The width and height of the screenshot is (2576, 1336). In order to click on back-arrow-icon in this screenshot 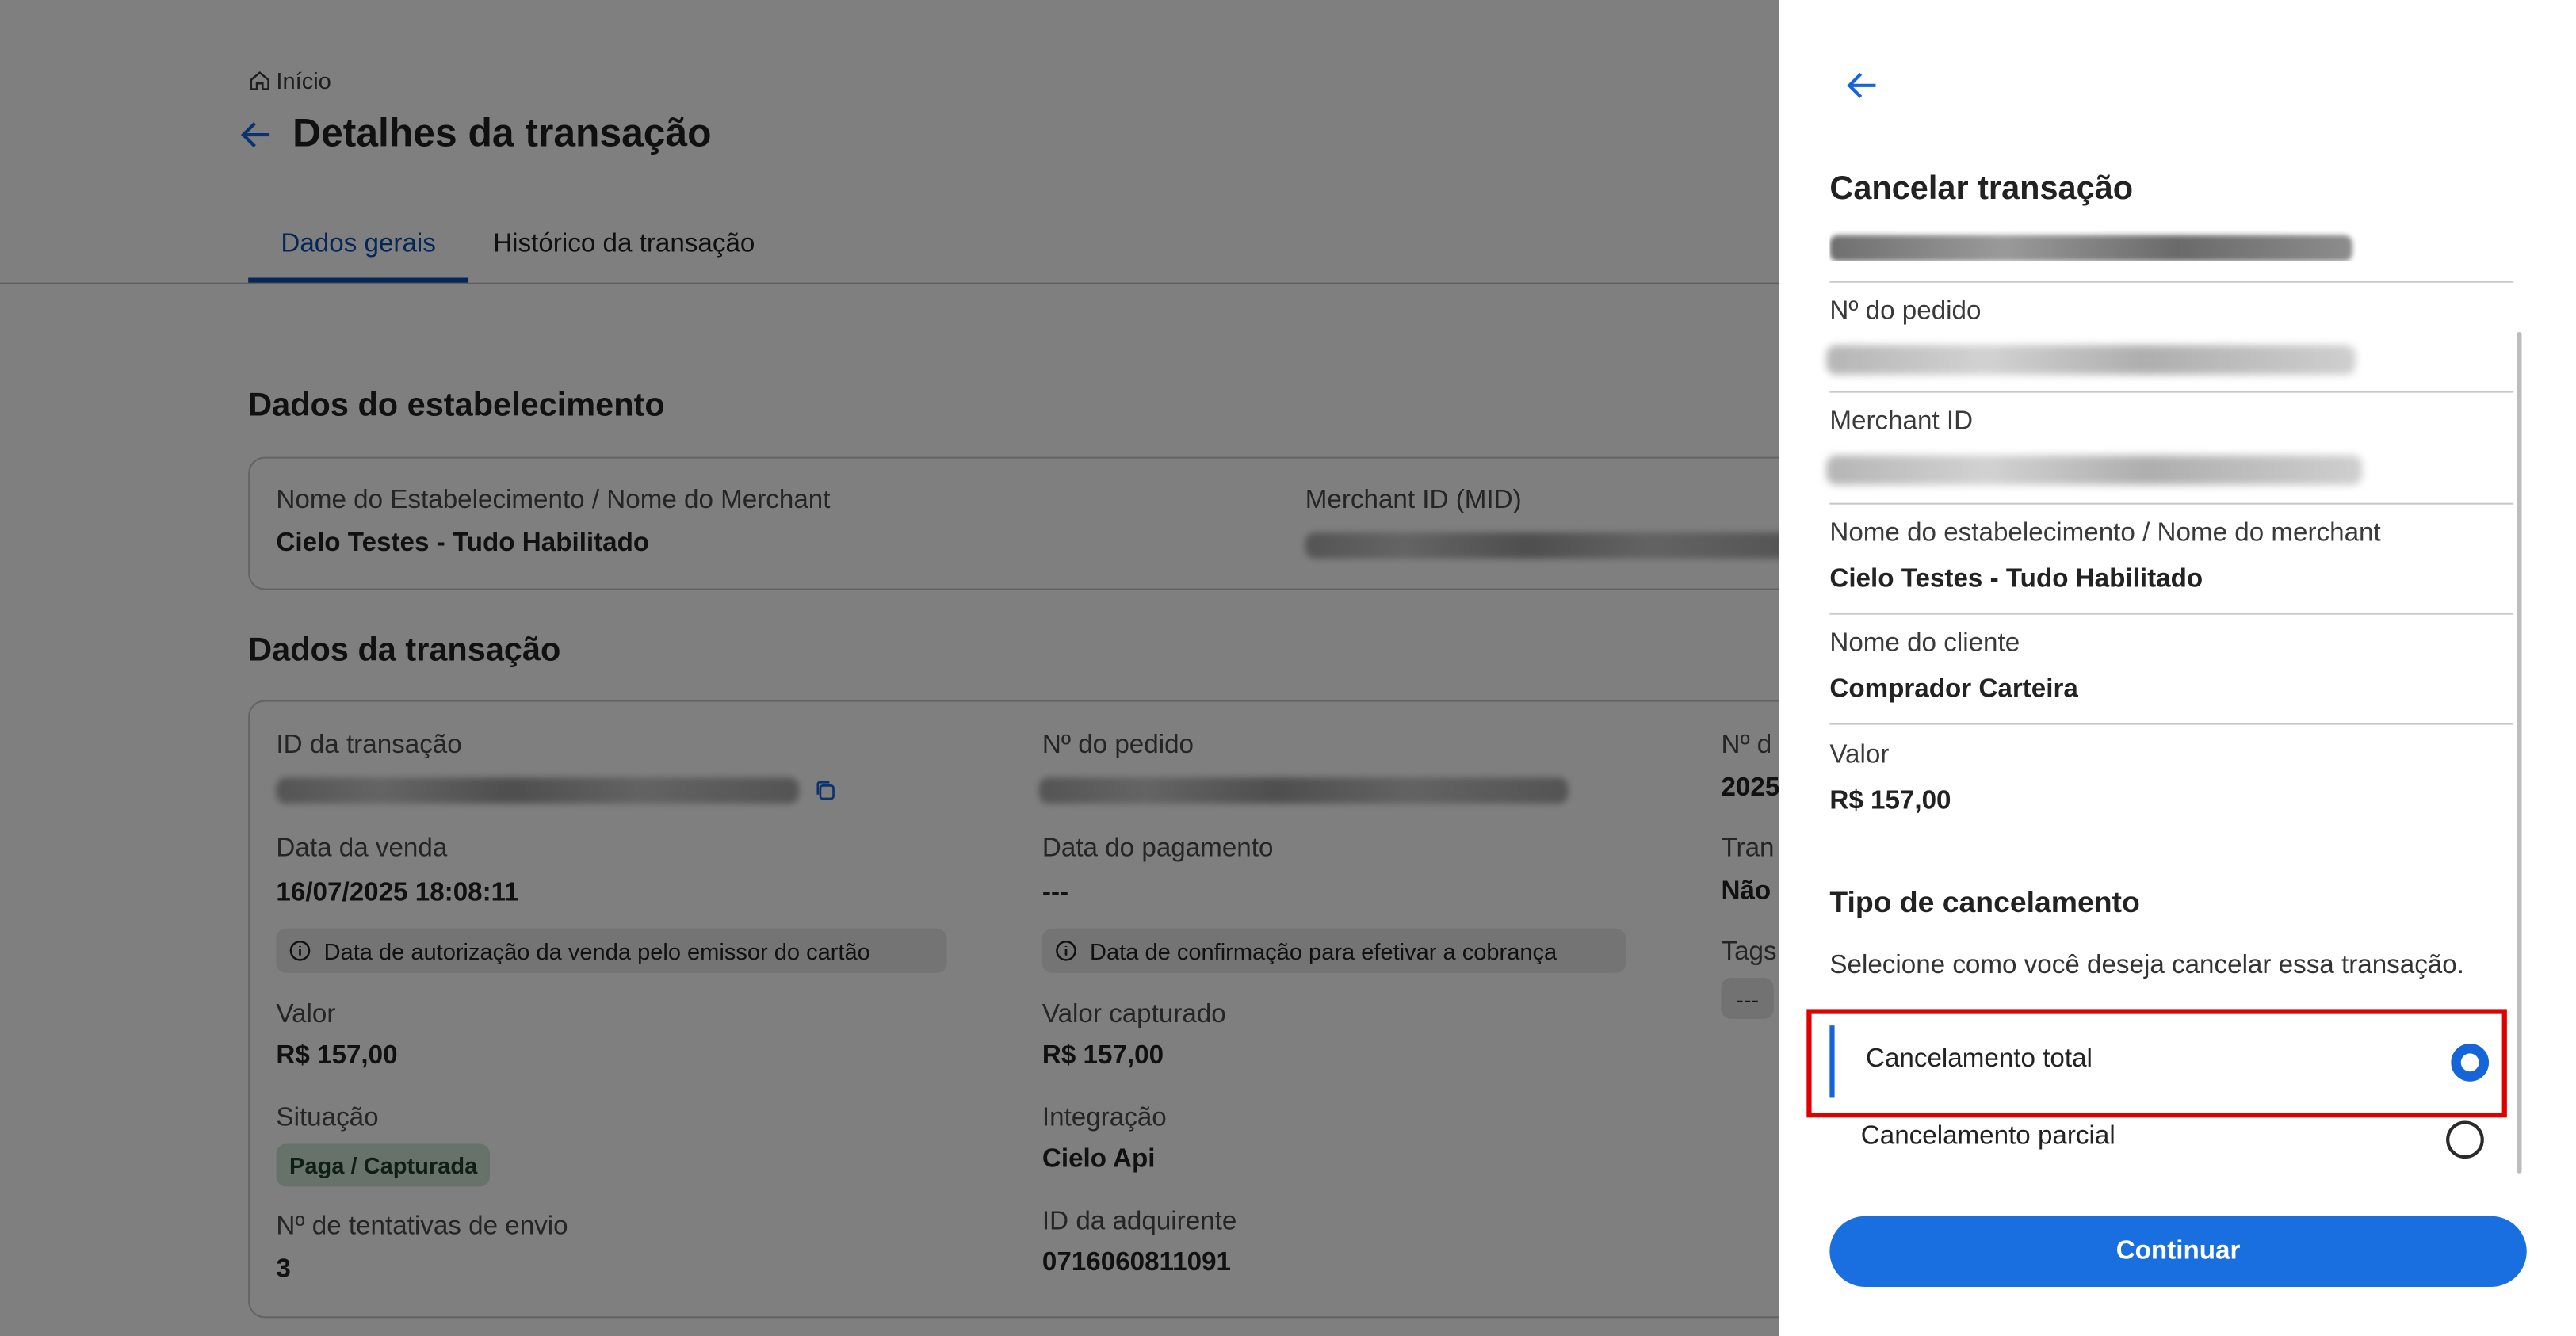, I will do `click(1862, 86)`.